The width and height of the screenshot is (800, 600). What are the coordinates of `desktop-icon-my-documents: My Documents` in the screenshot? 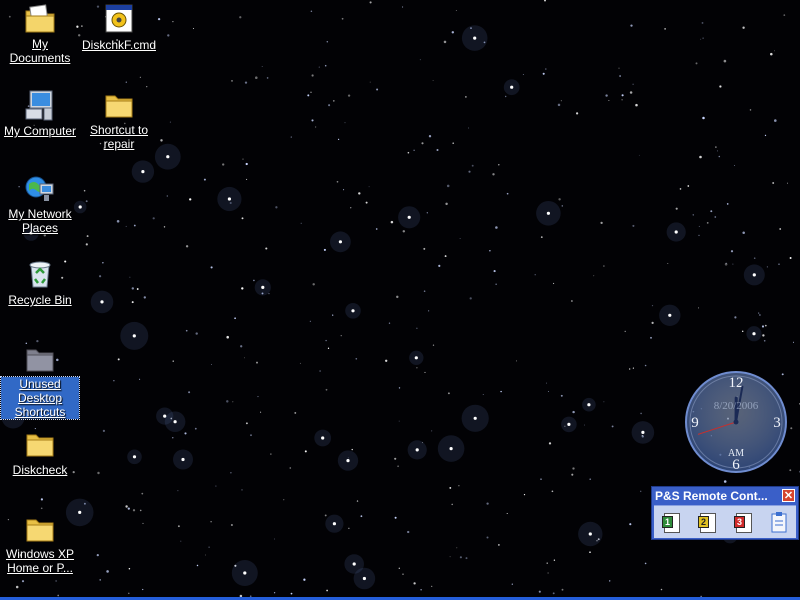 It's located at (40, 34).